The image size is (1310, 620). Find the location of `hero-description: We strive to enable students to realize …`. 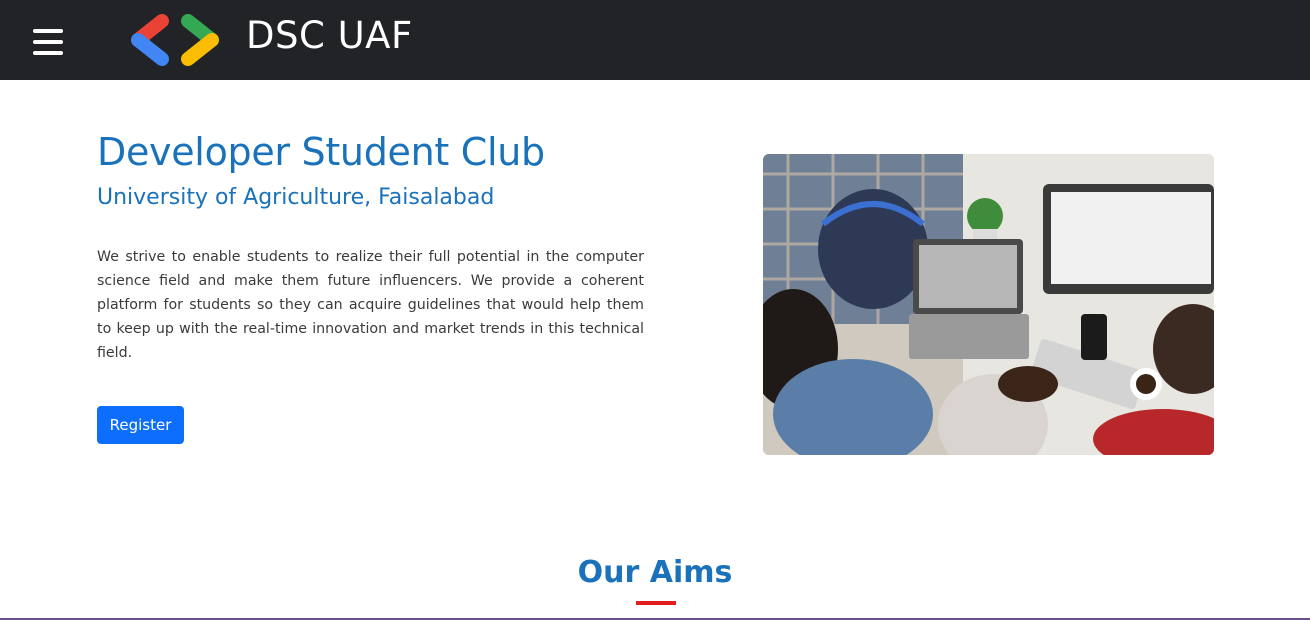

hero-description: We strive to enable students to realize … is located at coordinates (370, 305).